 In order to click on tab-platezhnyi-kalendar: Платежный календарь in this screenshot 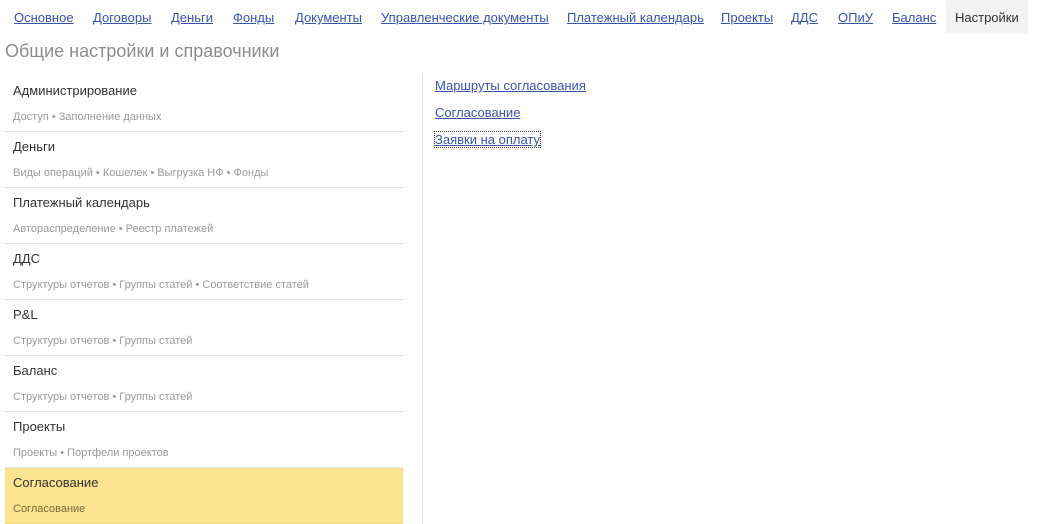, I will do `click(635, 16)`.